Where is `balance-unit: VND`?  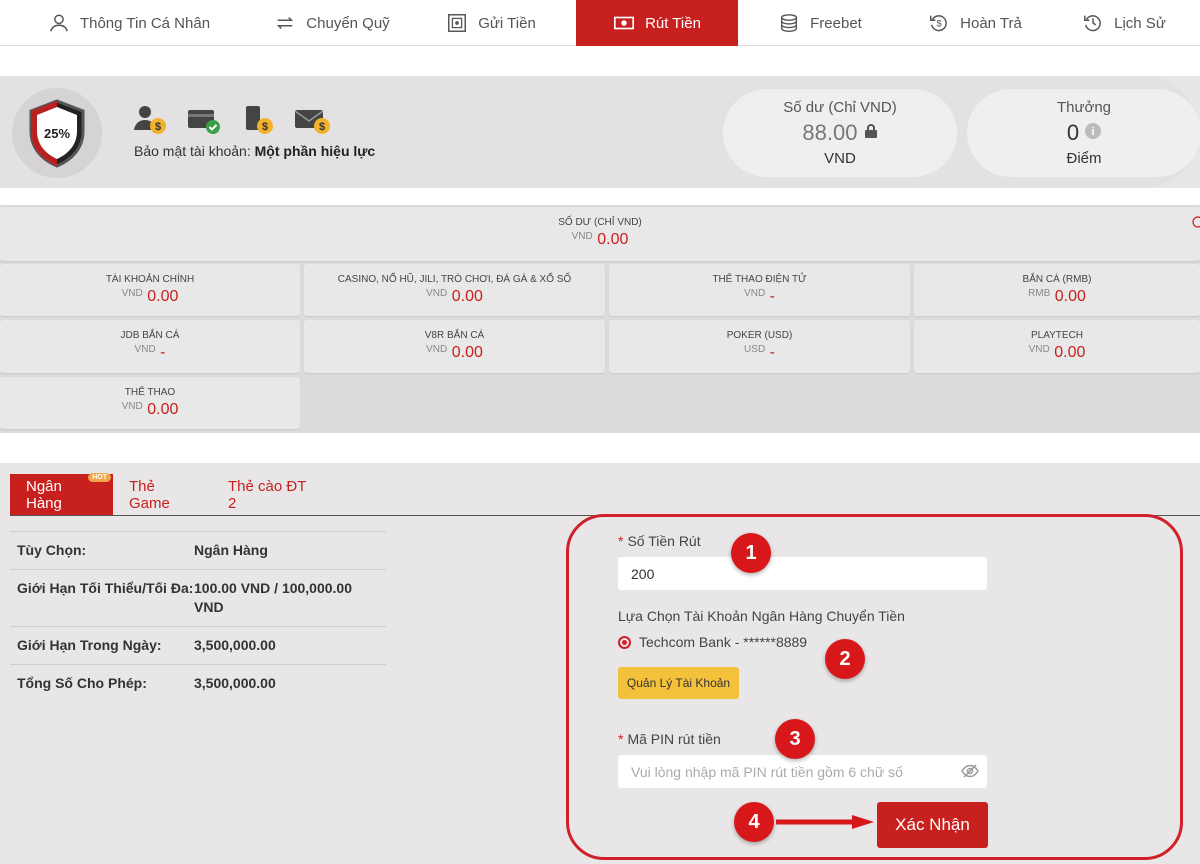 balance-unit: VND is located at coordinates (840, 158).